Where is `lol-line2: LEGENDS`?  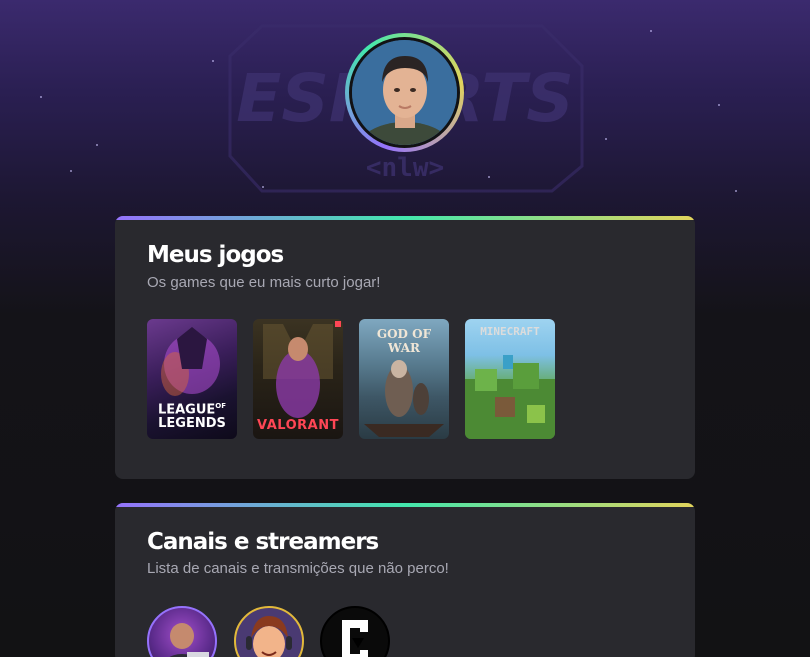
lol-line2: LEGENDS is located at coordinates (192, 423).